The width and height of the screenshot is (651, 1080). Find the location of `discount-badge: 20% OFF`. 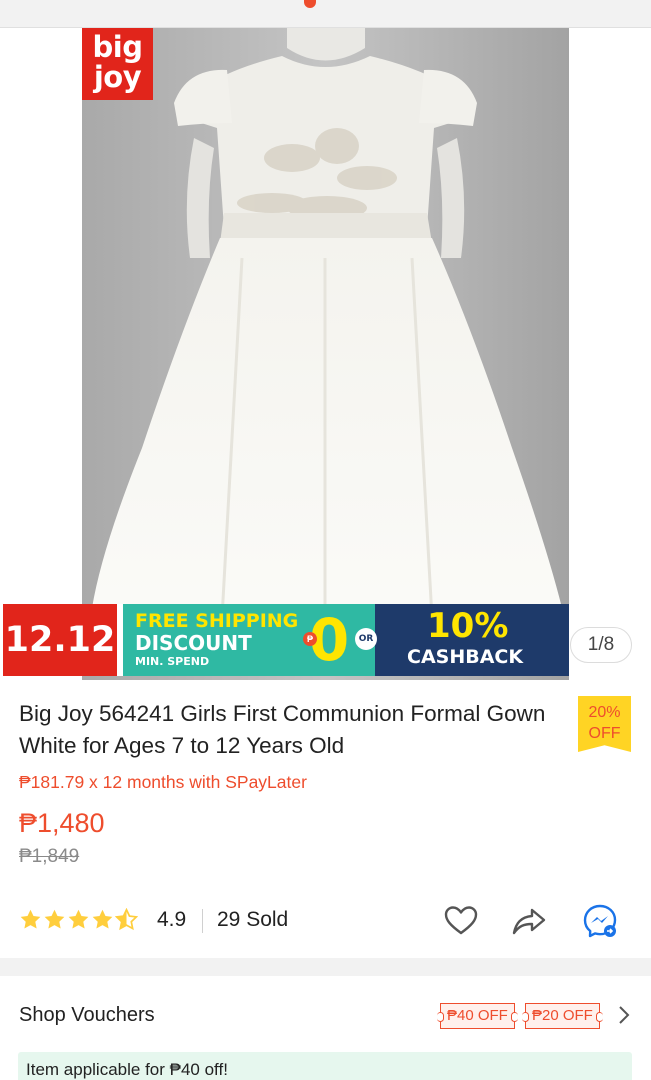

discount-badge: 20% OFF is located at coordinates (604, 724).